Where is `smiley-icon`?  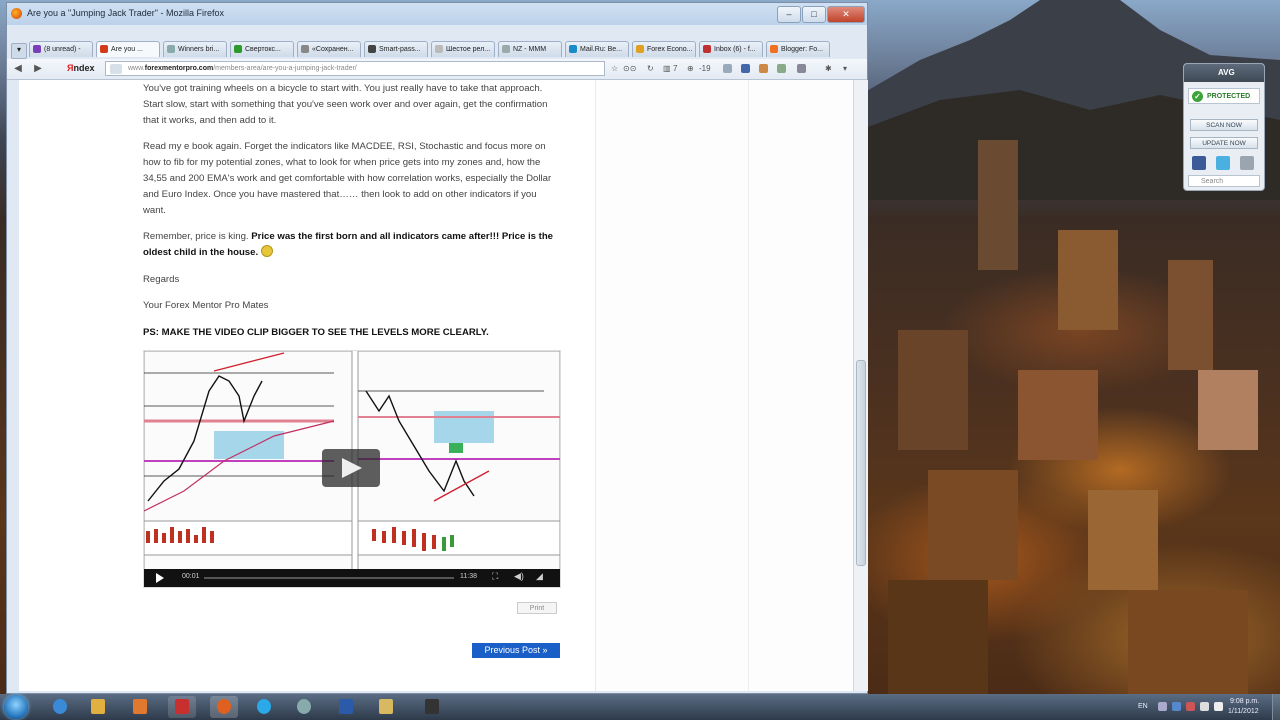
smiley-icon is located at coordinates (266, 251).